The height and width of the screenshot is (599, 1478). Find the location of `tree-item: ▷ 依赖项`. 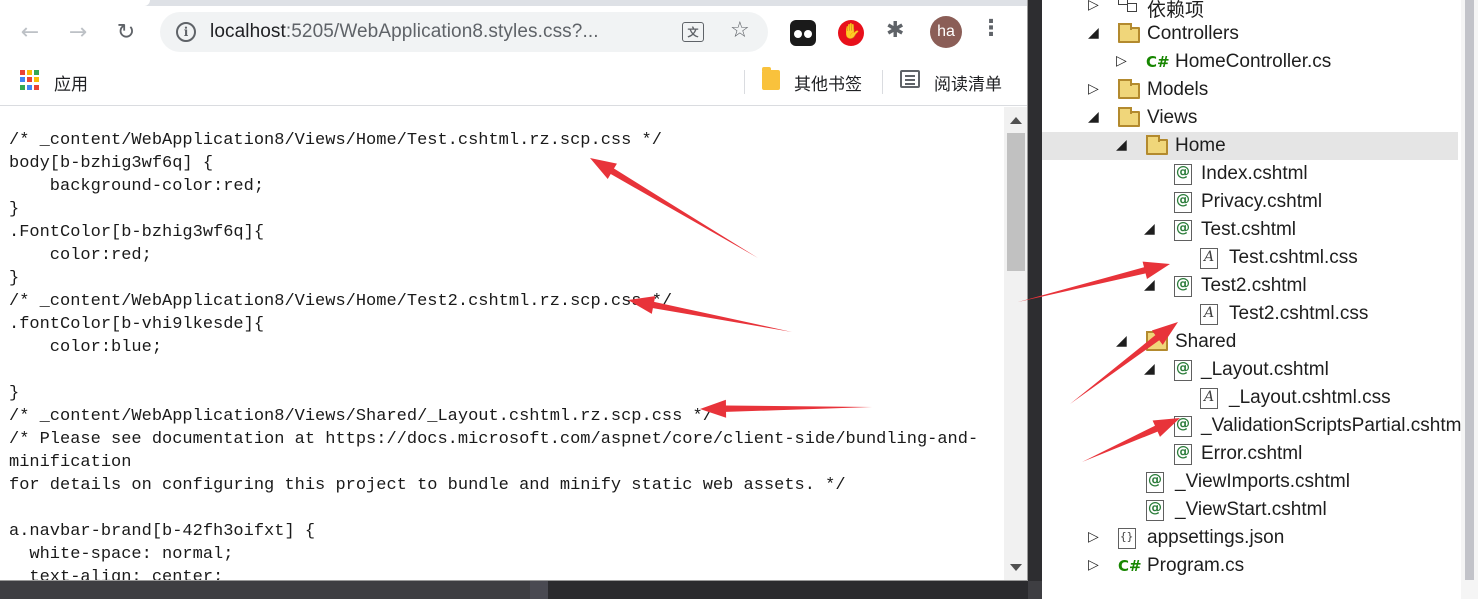

tree-item: ▷ 依赖项 is located at coordinates (1250, 10).